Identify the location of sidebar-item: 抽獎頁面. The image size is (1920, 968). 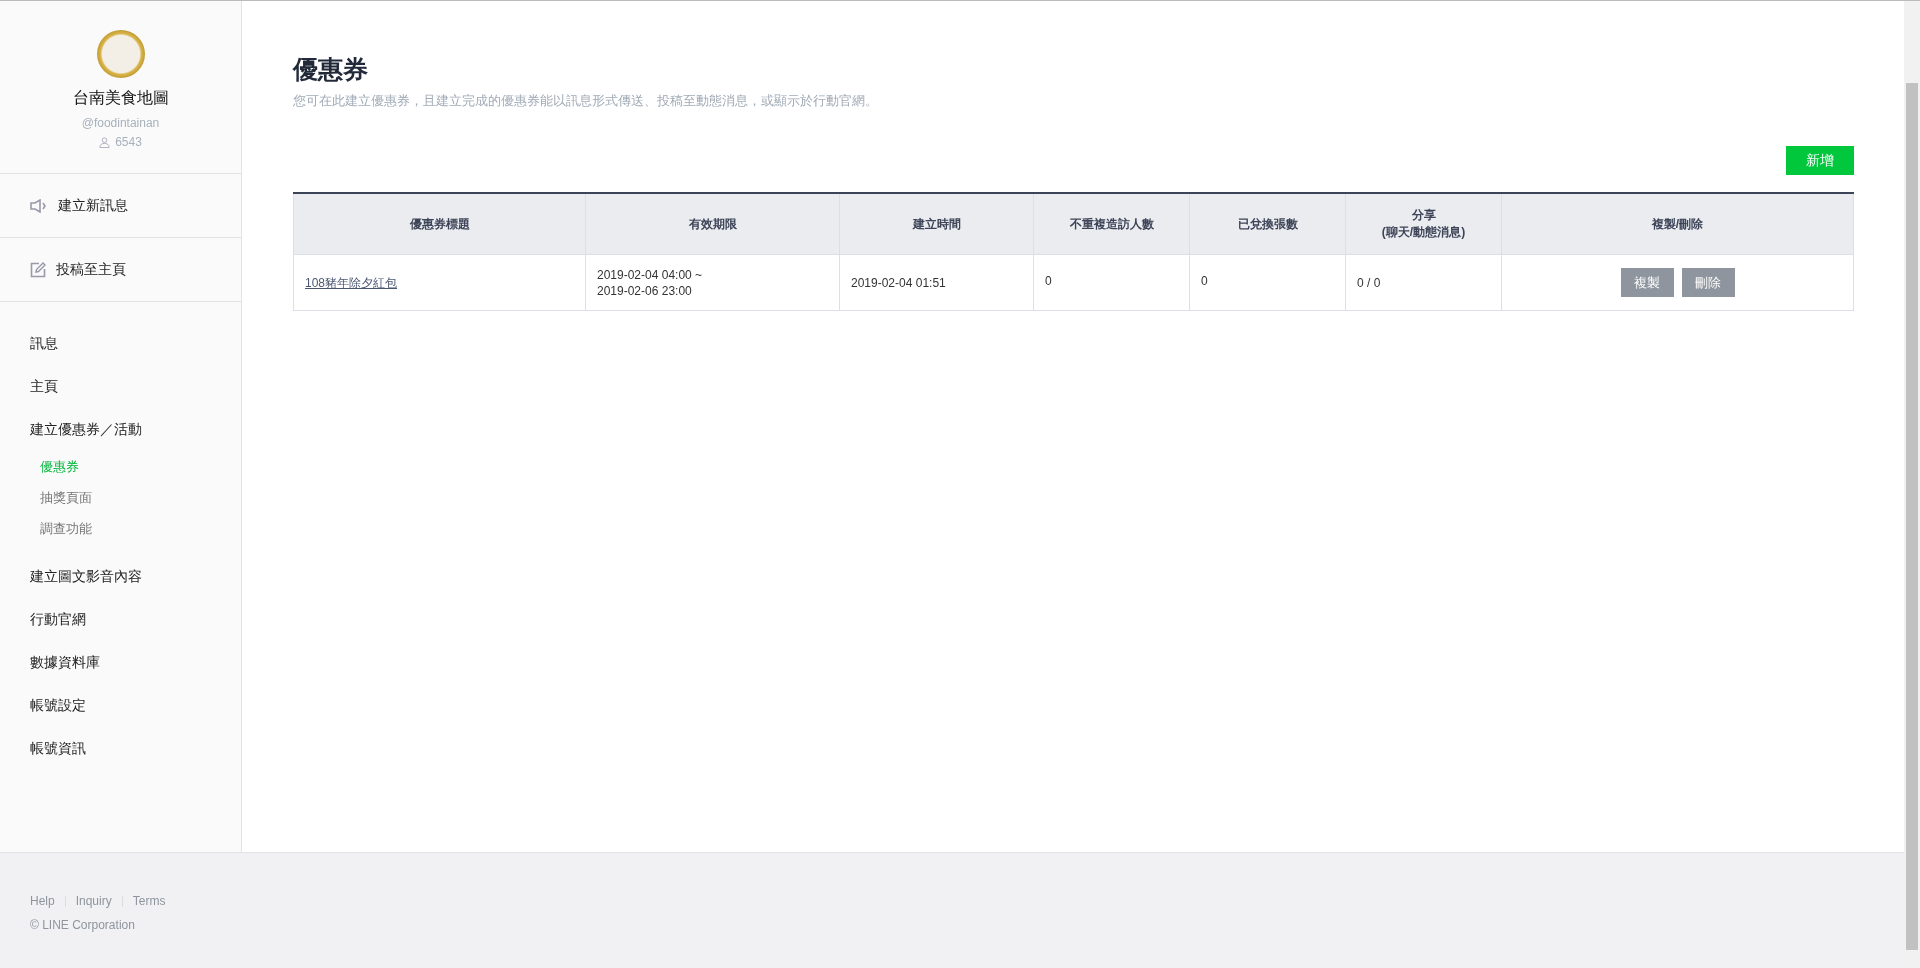
(120, 497).